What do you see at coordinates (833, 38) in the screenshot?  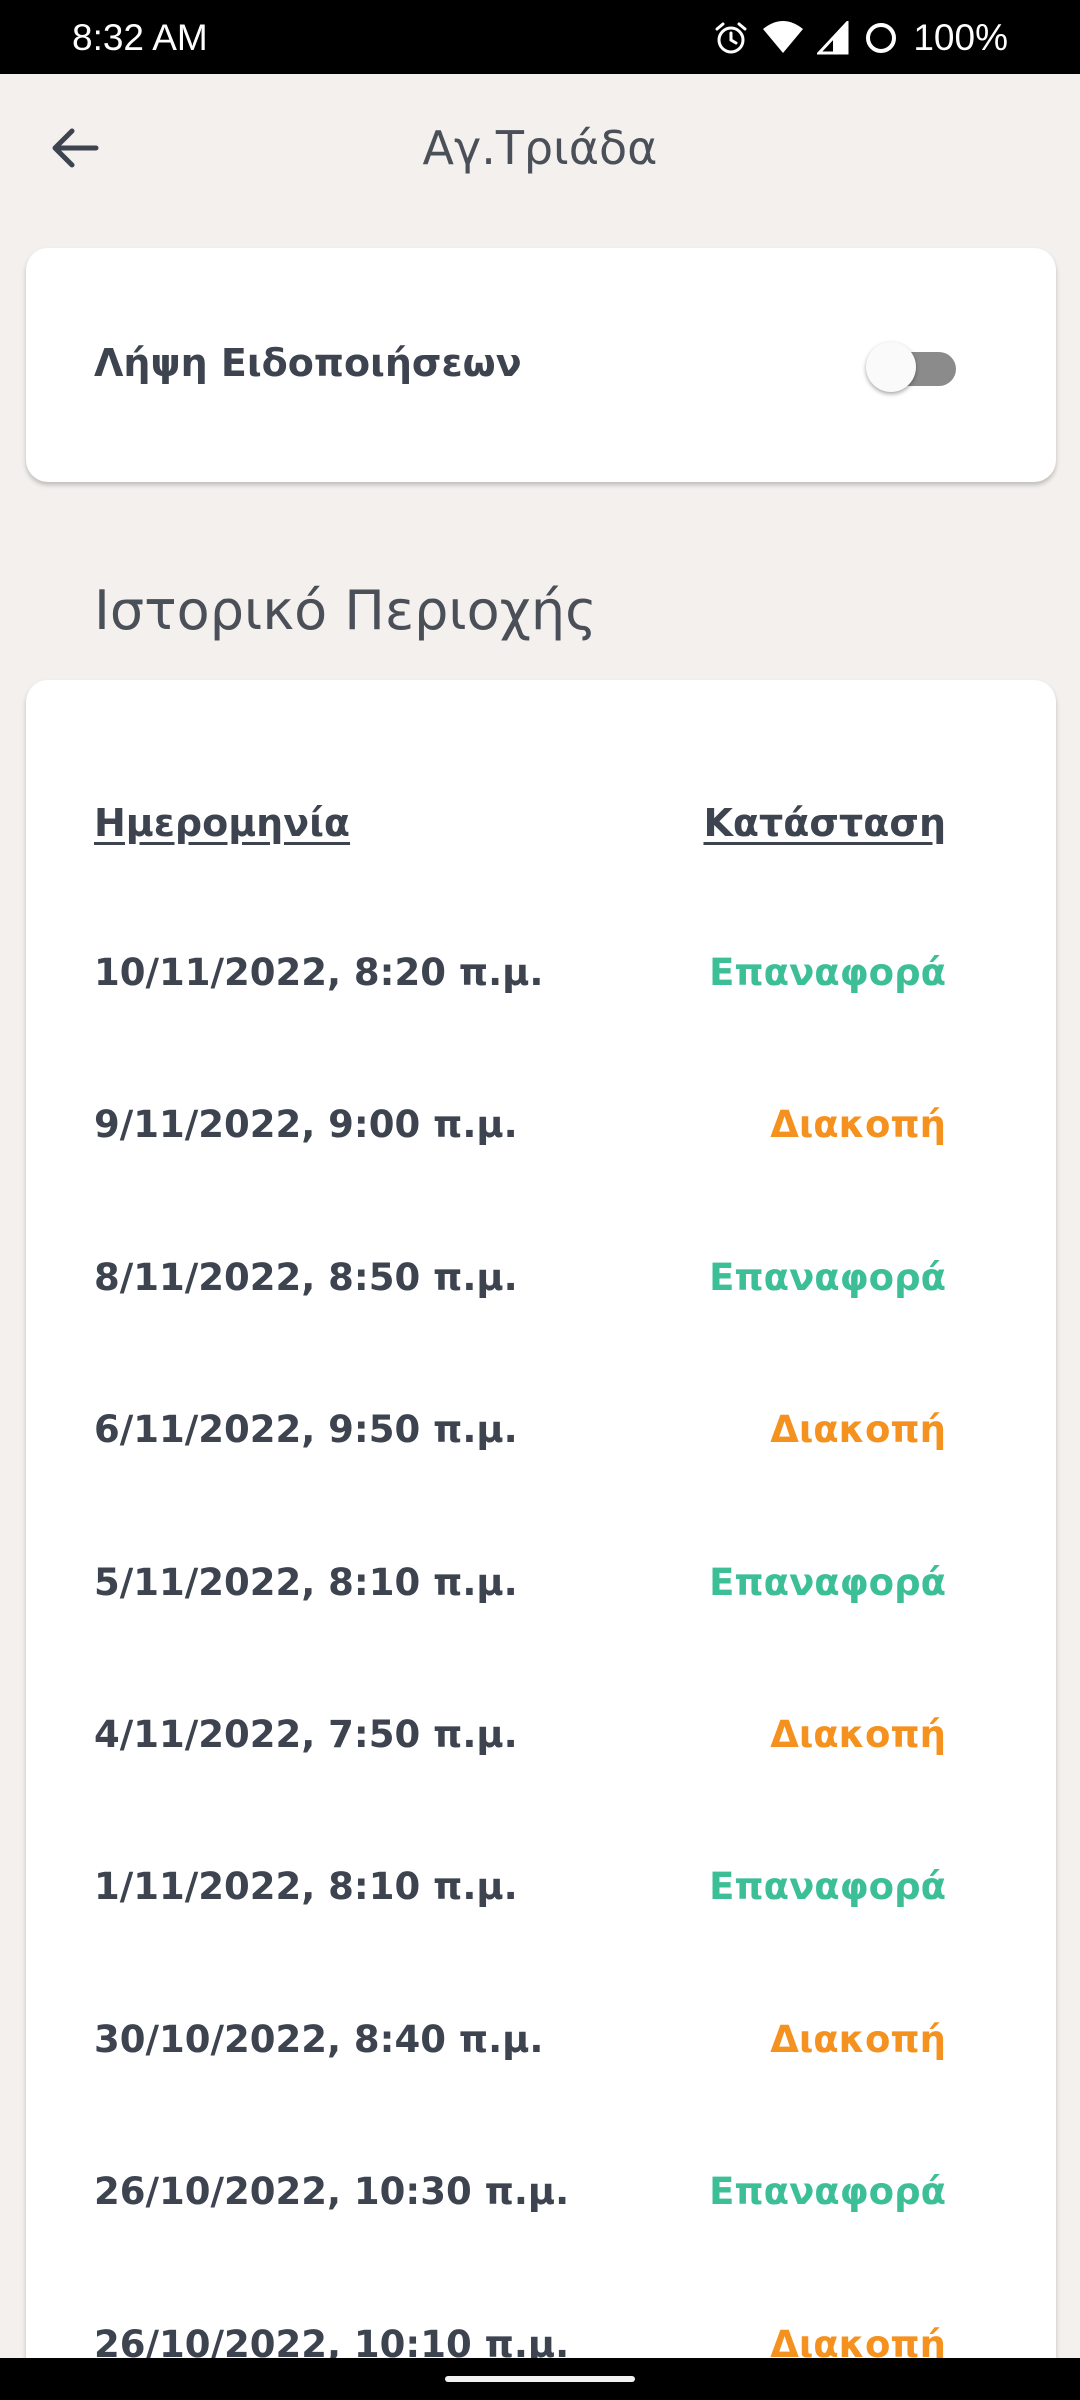 I see `signal-icon` at bounding box center [833, 38].